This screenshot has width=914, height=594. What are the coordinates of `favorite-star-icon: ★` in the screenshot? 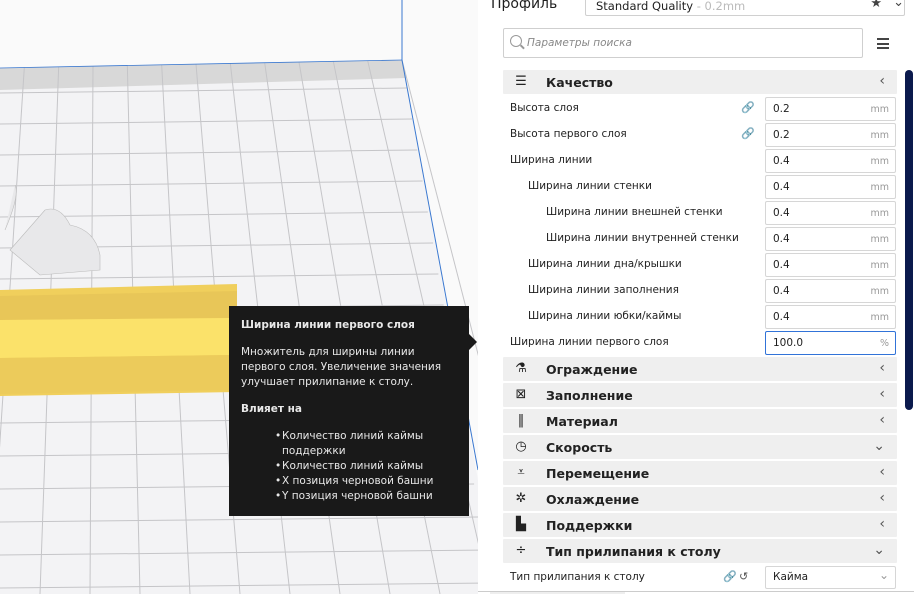 It's located at (876, 5).